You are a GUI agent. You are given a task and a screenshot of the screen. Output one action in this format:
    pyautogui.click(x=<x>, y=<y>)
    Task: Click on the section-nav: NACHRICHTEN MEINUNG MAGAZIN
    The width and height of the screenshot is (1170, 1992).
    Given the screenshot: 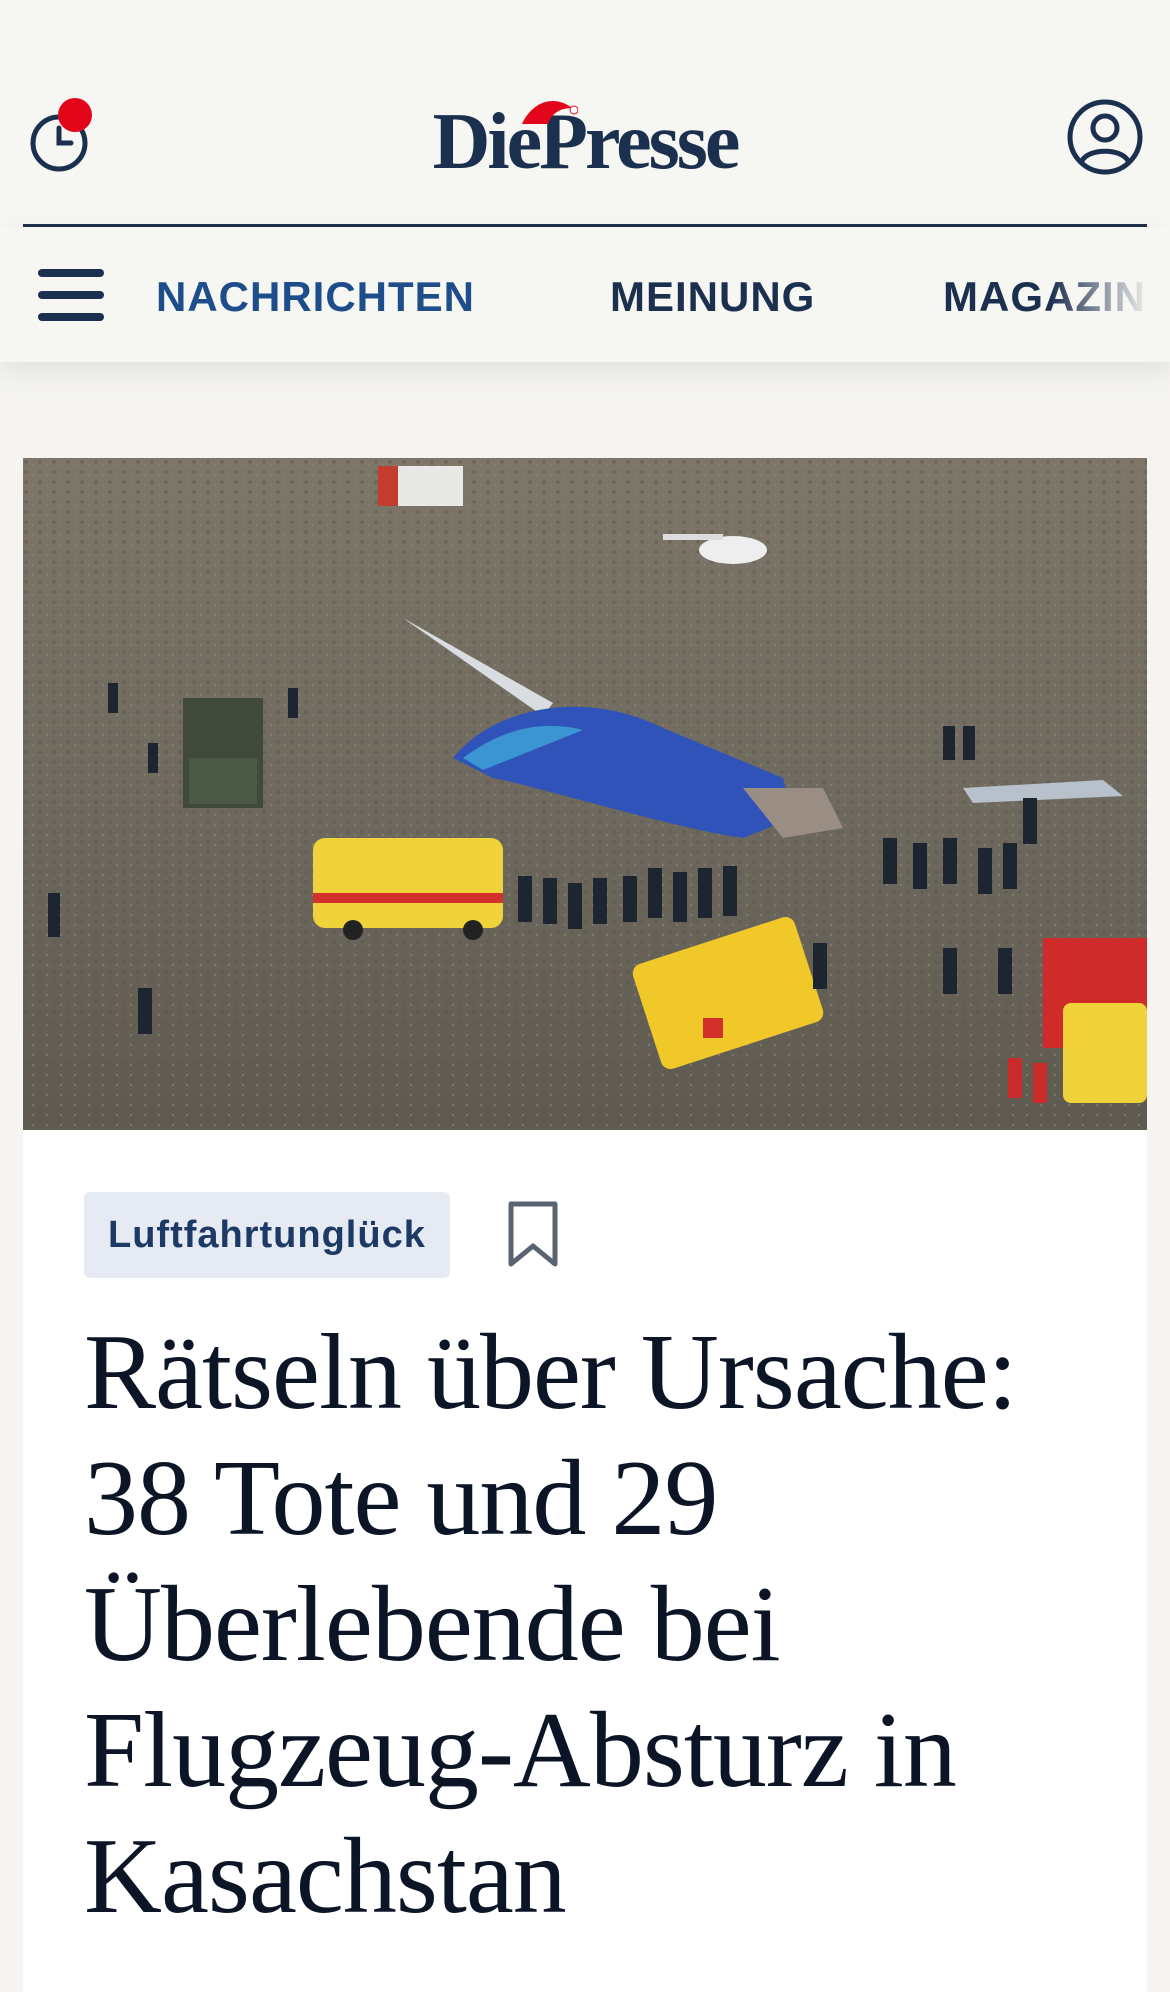 What is the action you would take?
    pyautogui.click(x=585, y=294)
    